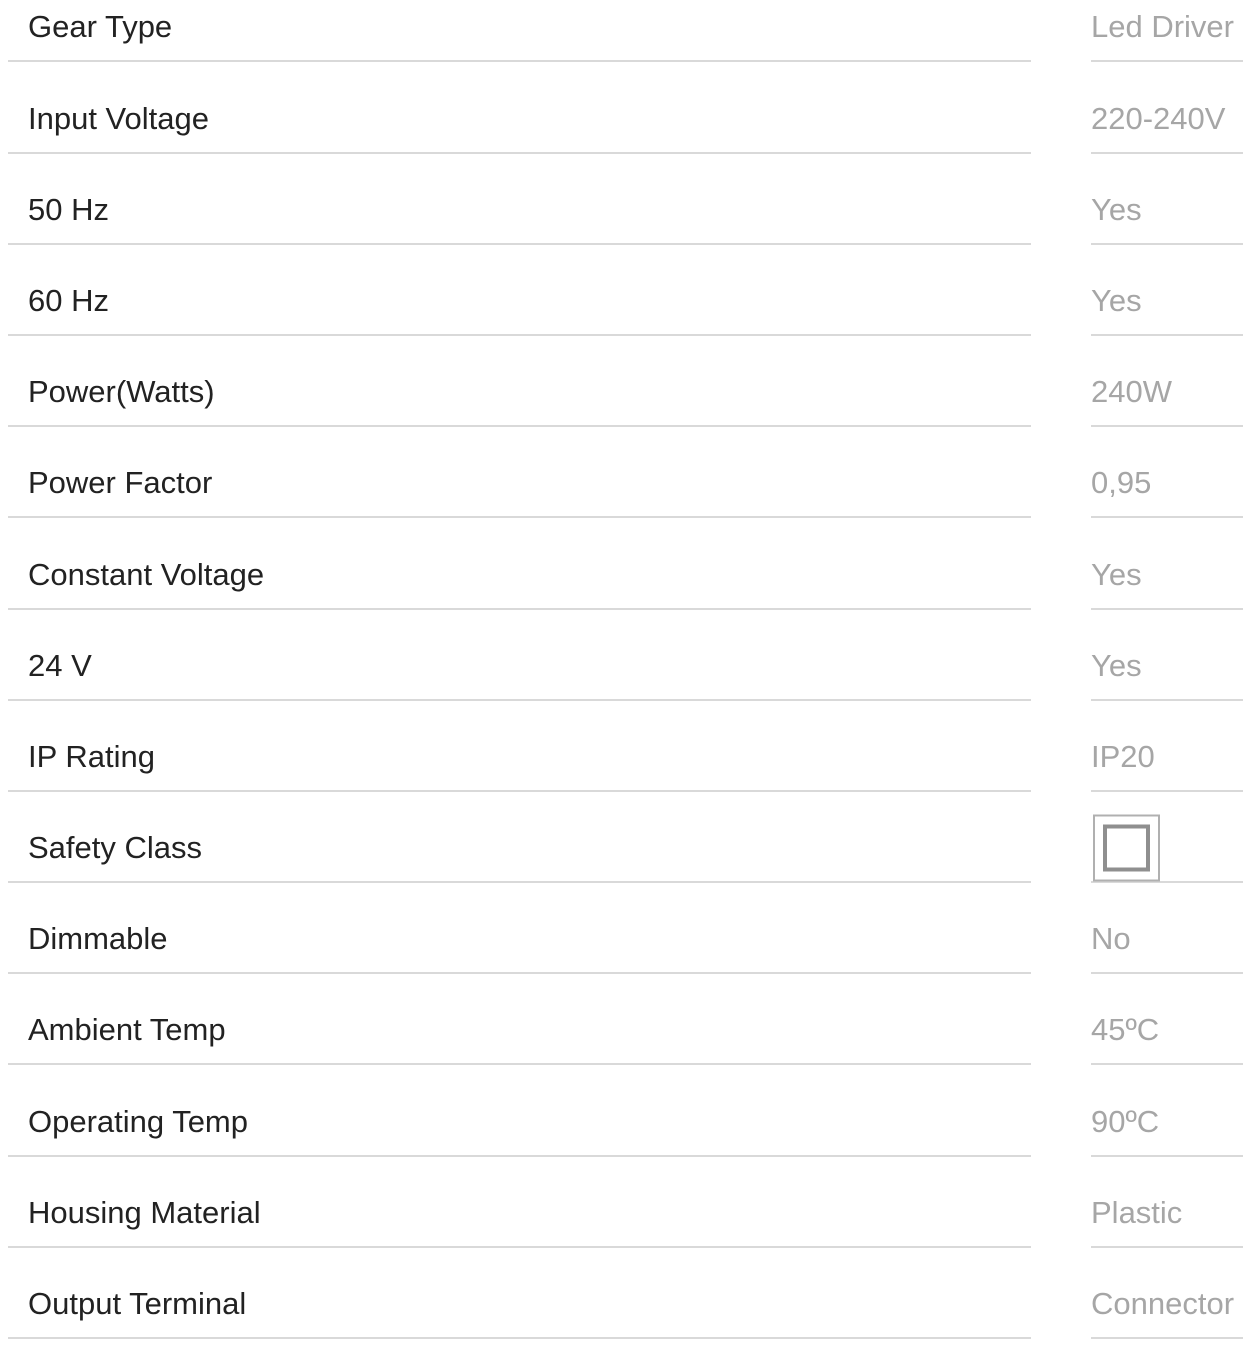  I want to click on spec-value-cell: 240W, so click(1167, 392).